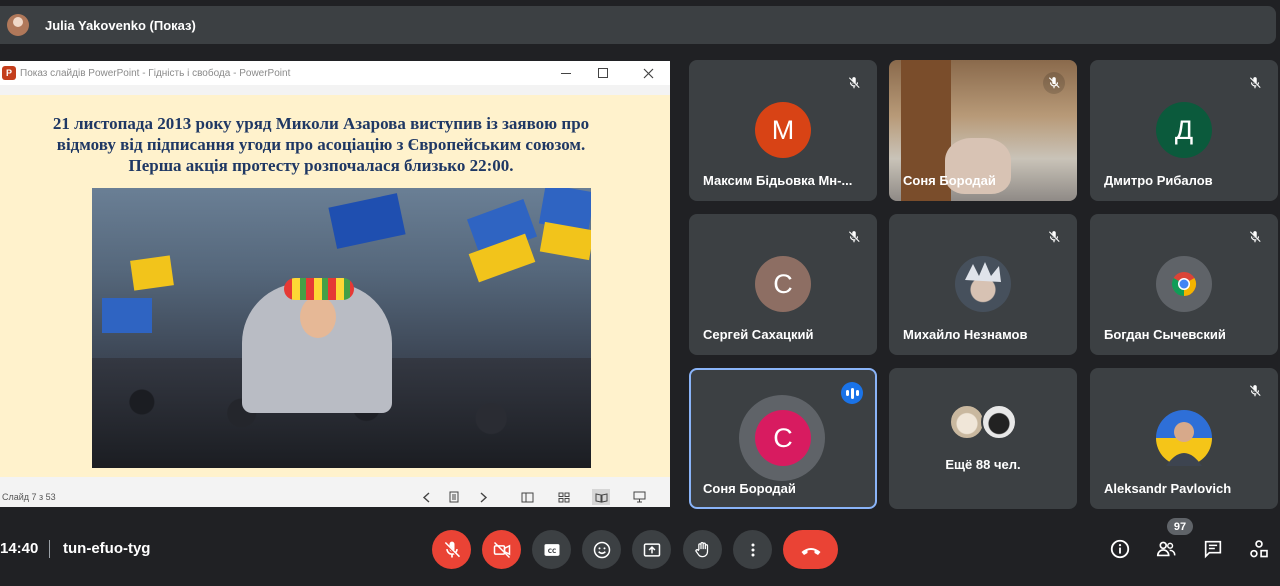  I want to click on activities-button, so click(1259, 549).